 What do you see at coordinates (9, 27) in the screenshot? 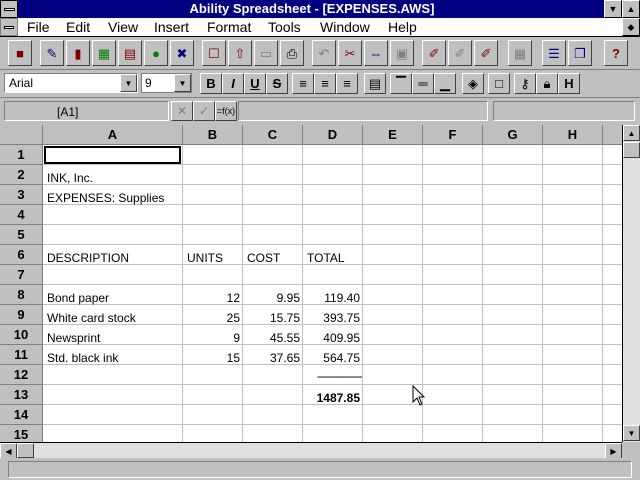
I see `document-menu-button` at bounding box center [9, 27].